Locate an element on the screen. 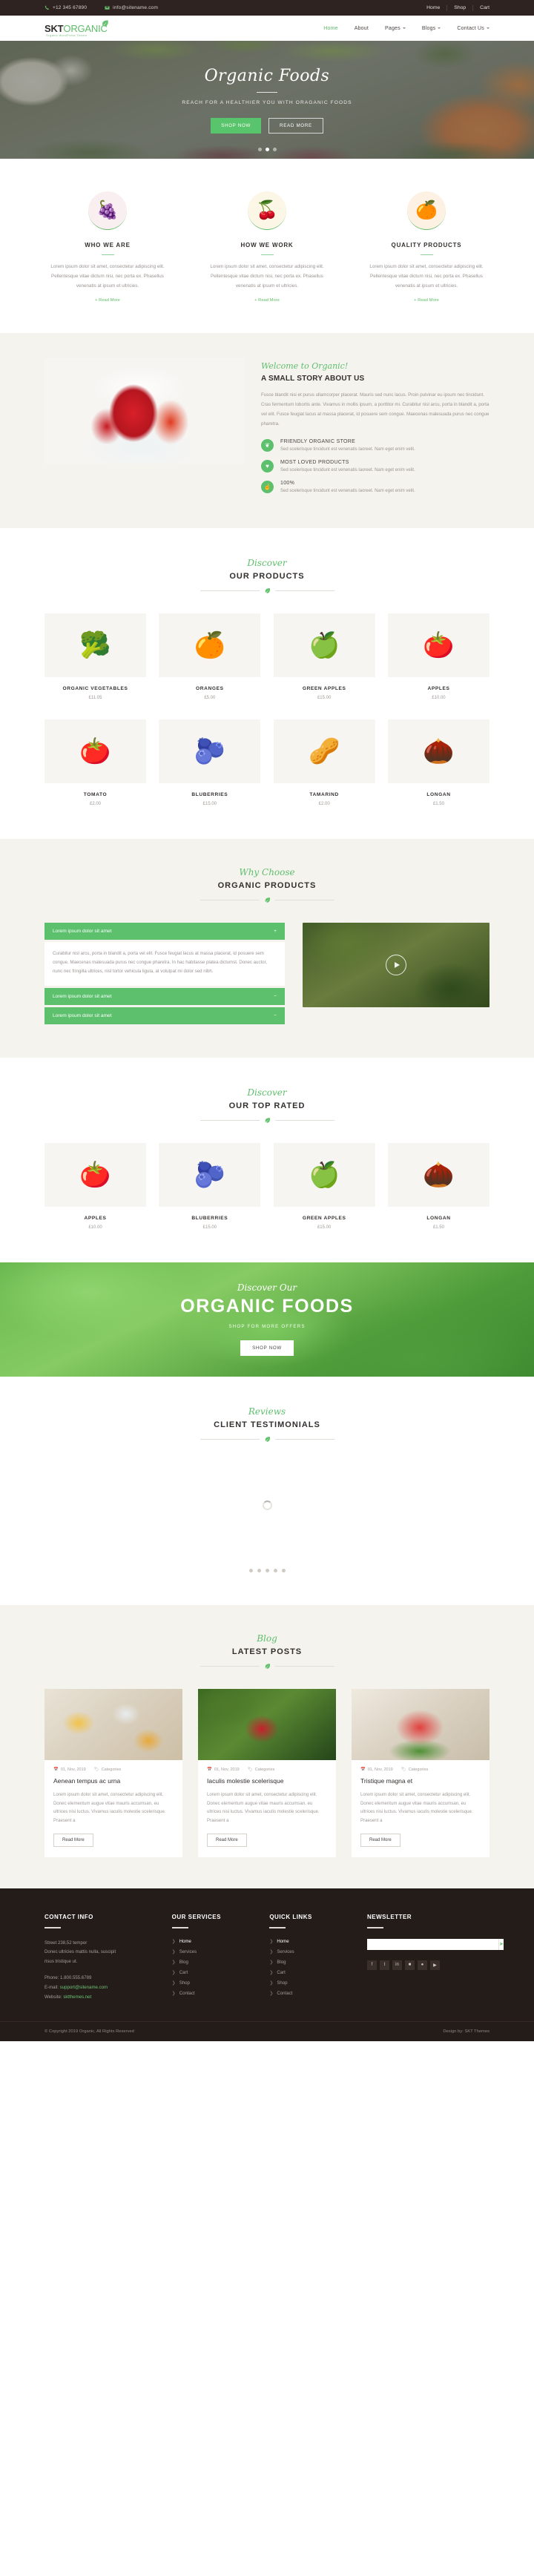  footer-quick-link-home: ❯ Home is located at coordinates (312, 1941).